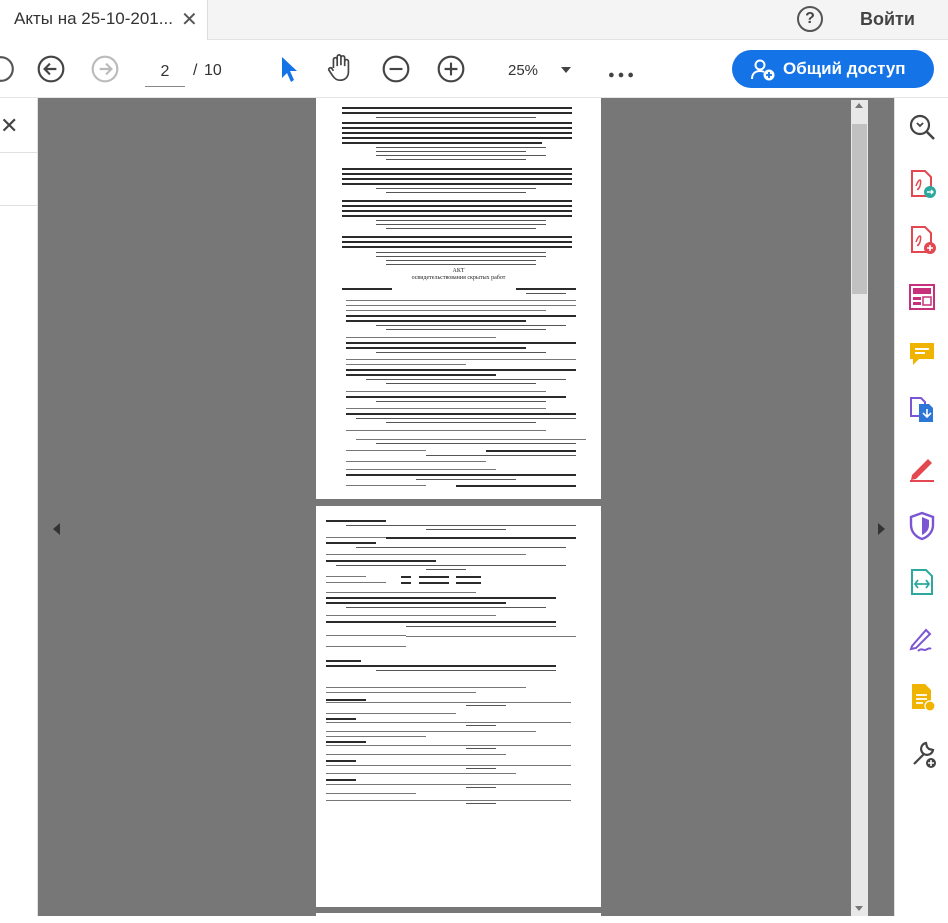 Image resolution: width=948 pixels, height=923 pixels. Describe the element at coordinates (810, 19) in the screenshot. I see `help-icon: ?` at that location.